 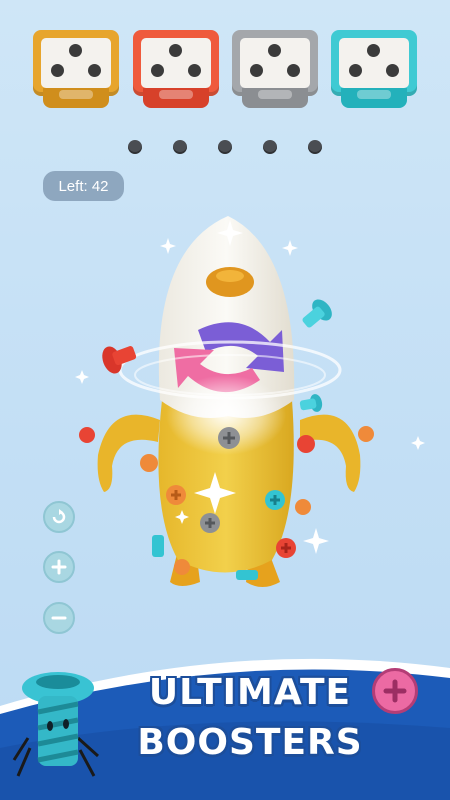 I want to click on character-arm-right, so click(x=330, y=453).